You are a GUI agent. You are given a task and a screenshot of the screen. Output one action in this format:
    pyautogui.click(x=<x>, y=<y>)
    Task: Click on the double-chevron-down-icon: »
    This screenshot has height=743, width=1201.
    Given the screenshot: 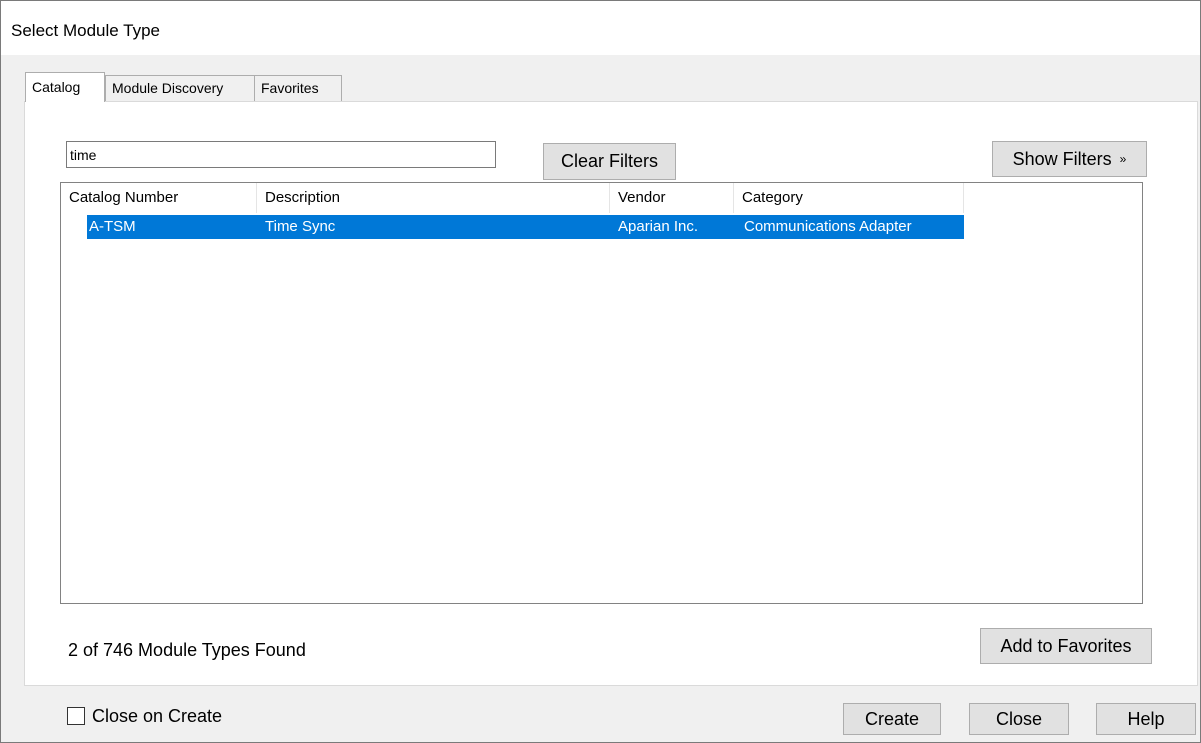 What is the action you would take?
    pyautogui.click(x=1123, y=159)
    